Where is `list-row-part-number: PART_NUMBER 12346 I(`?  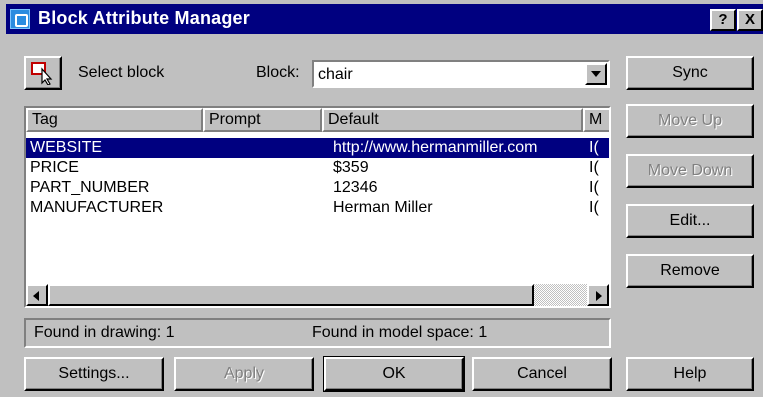 list-row-part-number: PART_NUMBER 12346 I( is located at coordinates (317, 188).